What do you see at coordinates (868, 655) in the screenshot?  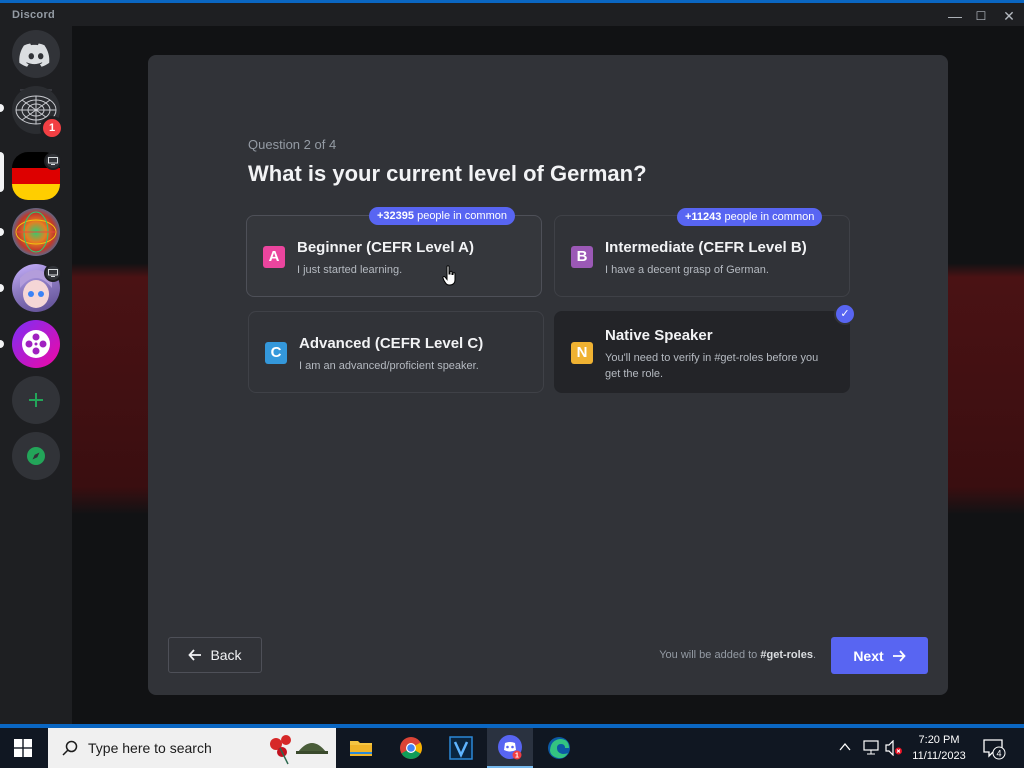 I see `next-label: Next` at bounding box center [868, 655].